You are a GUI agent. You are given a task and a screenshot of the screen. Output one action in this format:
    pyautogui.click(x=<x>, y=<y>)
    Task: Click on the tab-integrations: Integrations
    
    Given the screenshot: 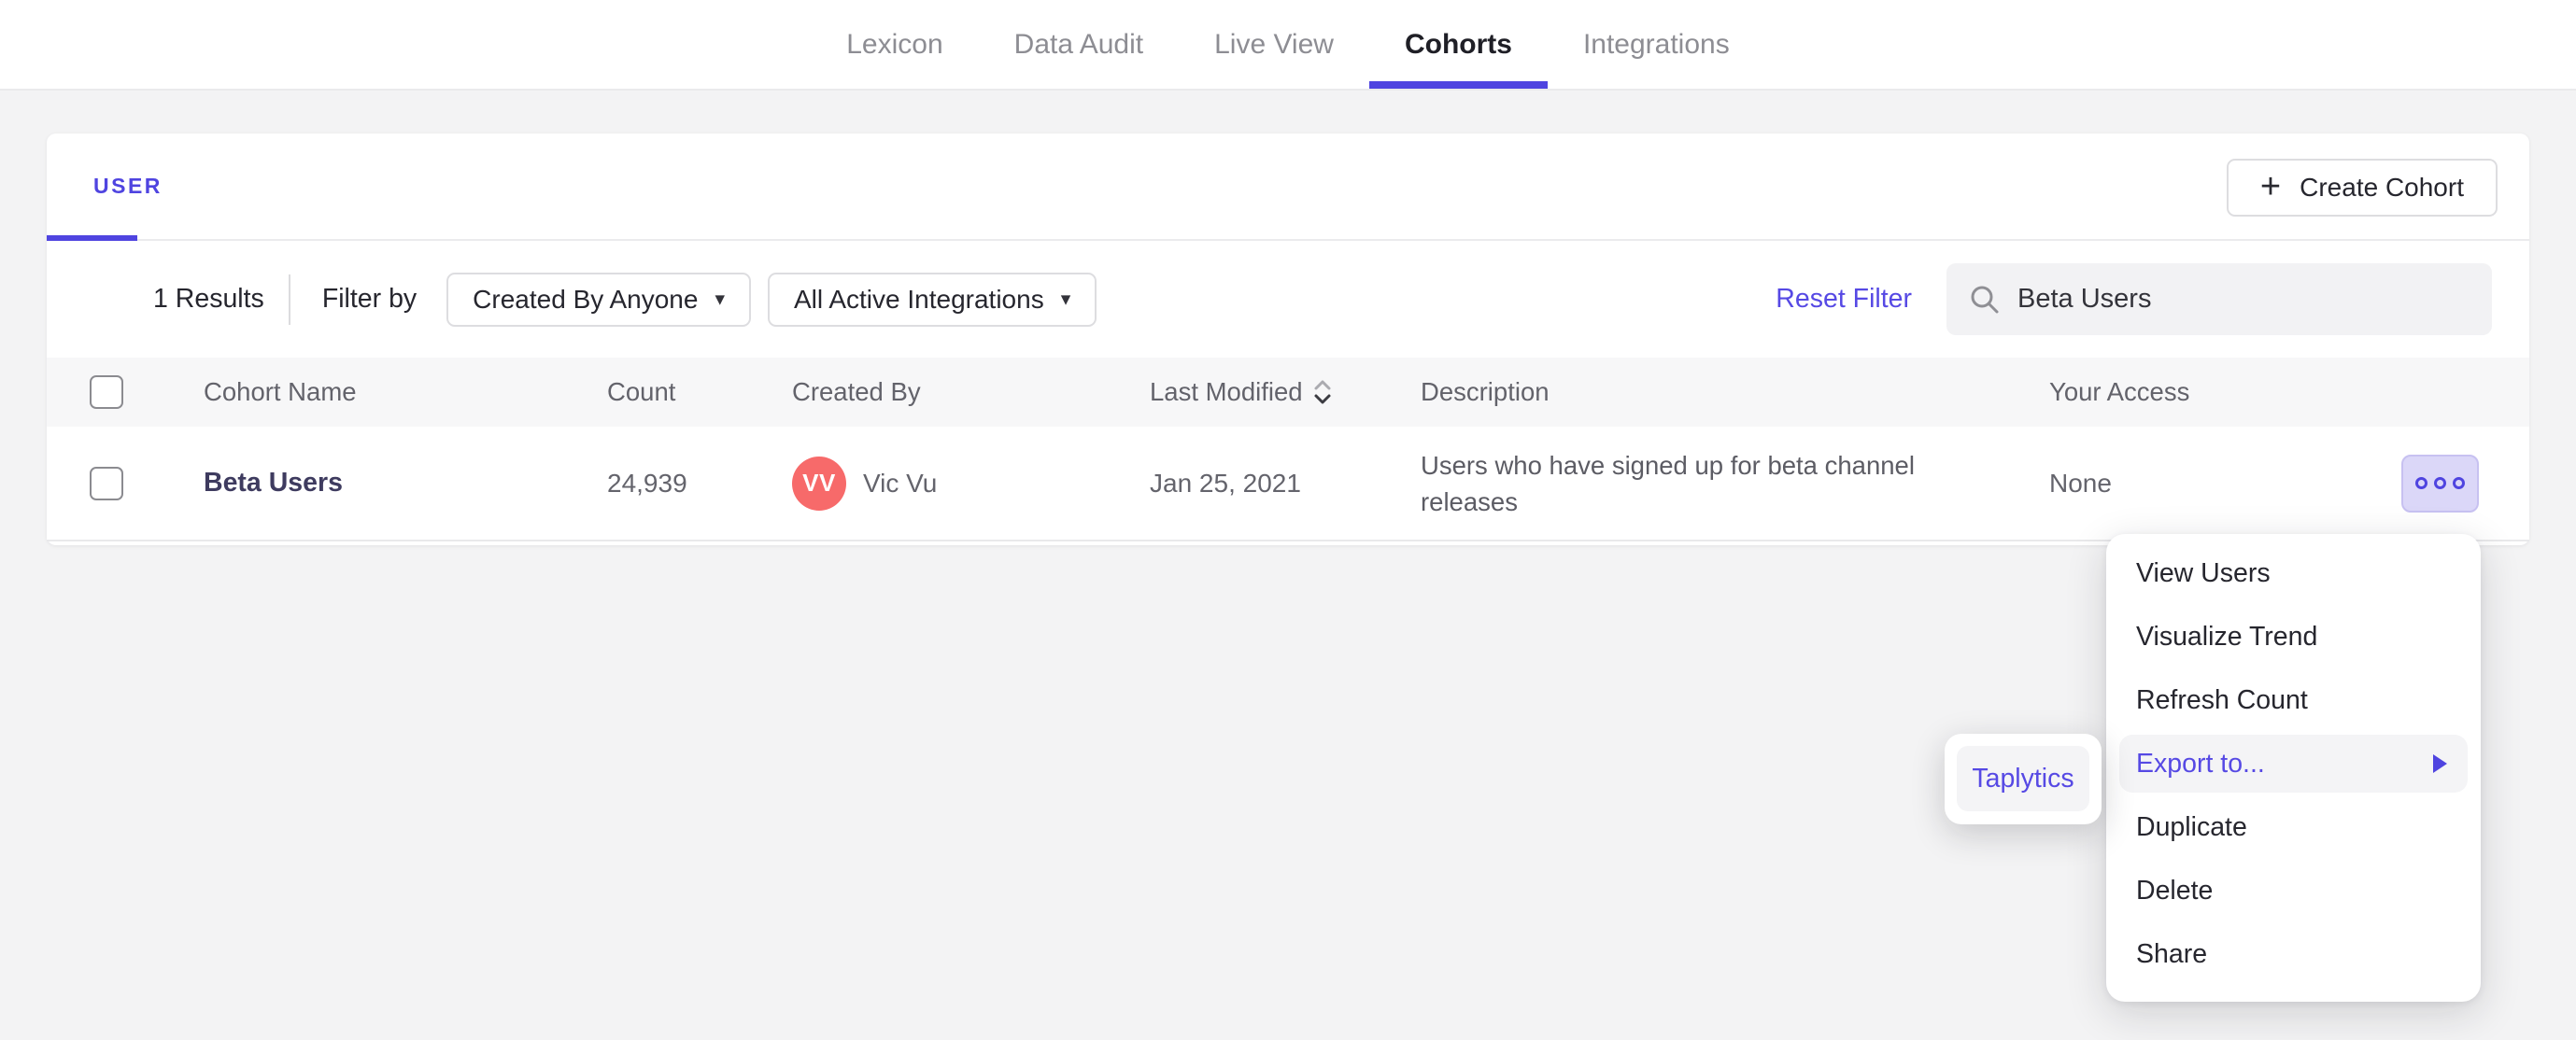 What is the action you would take?
    pyautogui.click(x=1656, y=44)
    